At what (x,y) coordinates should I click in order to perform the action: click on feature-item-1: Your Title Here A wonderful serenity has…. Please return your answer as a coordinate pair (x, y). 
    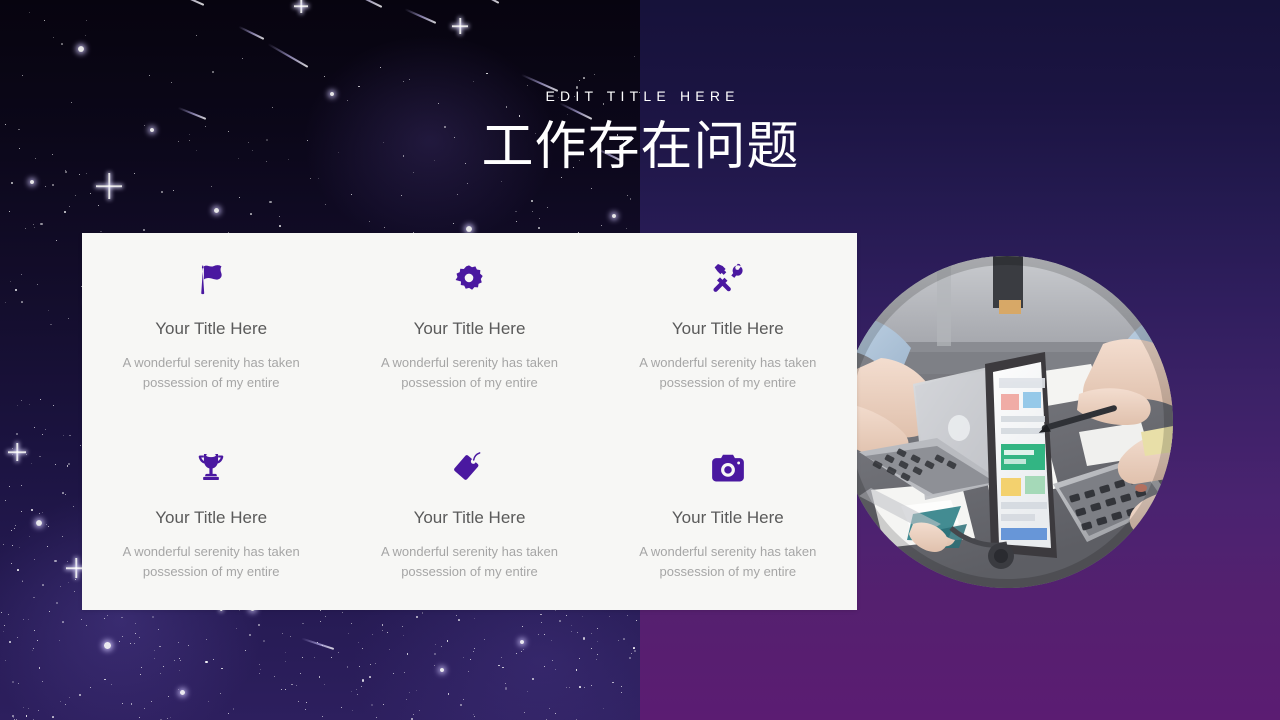
    Looking at the image, I should click on (211, 327).